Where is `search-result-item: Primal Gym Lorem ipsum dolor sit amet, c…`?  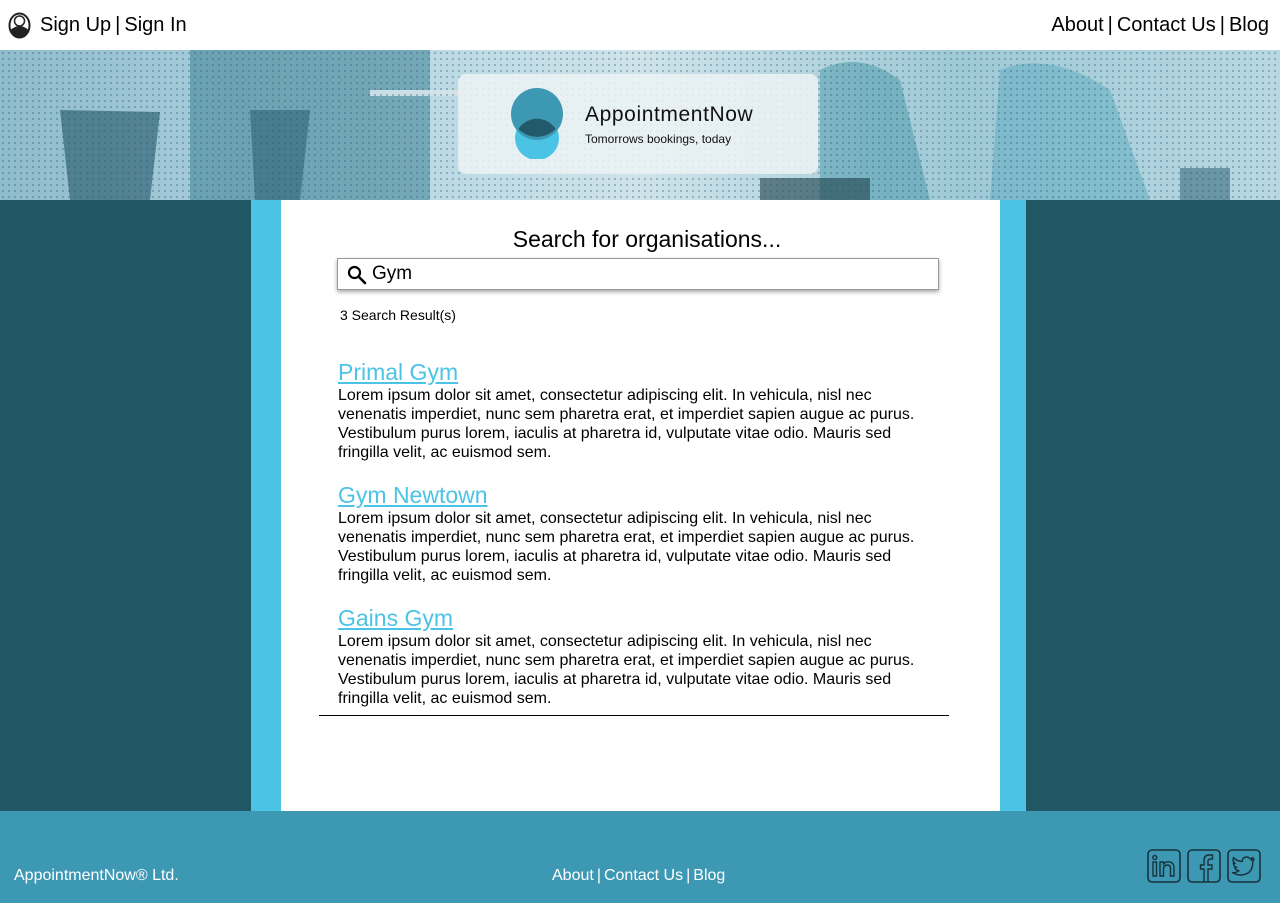 search-result-item: Primal Gym Lorem ipsum dolor sit amet, c… is located at coordinates (633, 420).